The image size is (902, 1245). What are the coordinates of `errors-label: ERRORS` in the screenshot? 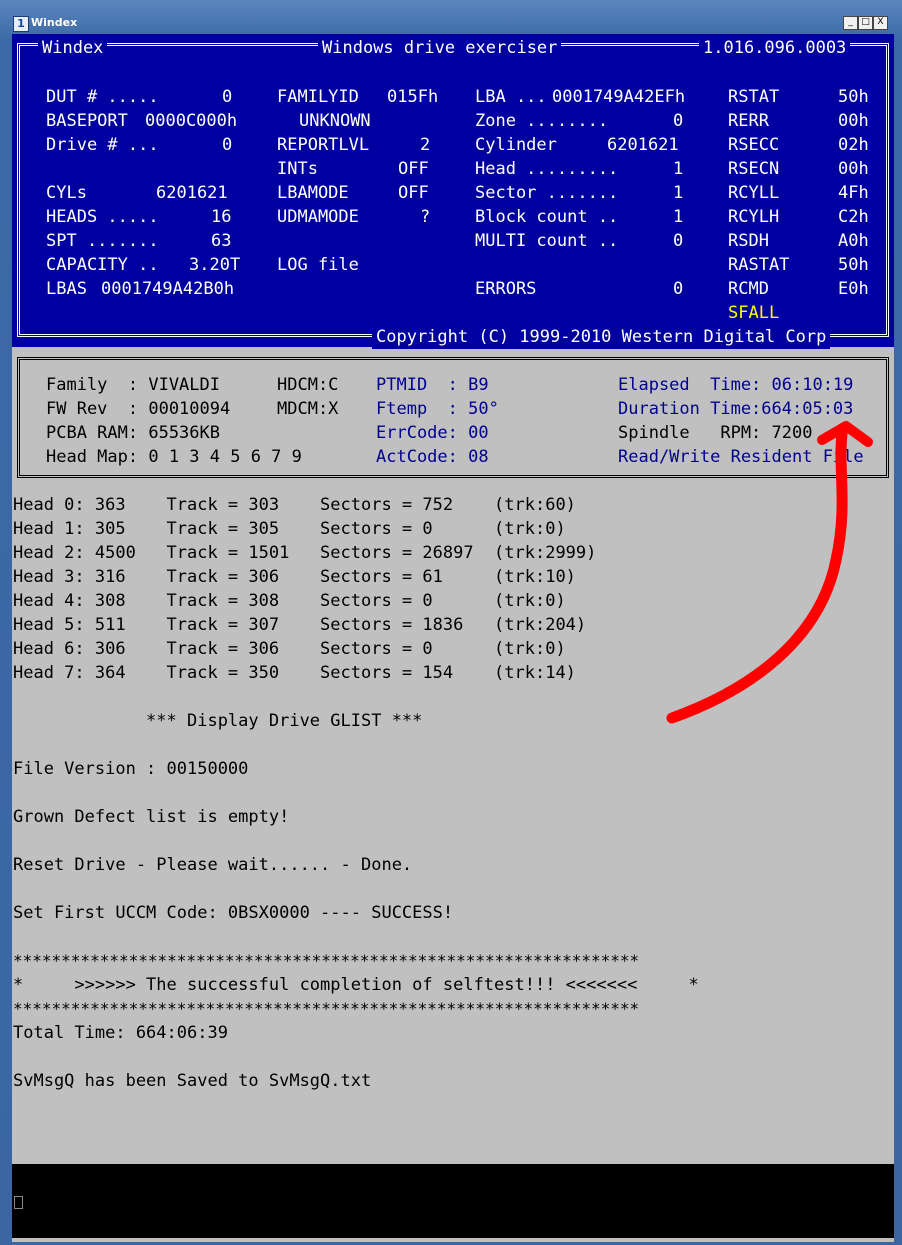 It's located at (506, 289).